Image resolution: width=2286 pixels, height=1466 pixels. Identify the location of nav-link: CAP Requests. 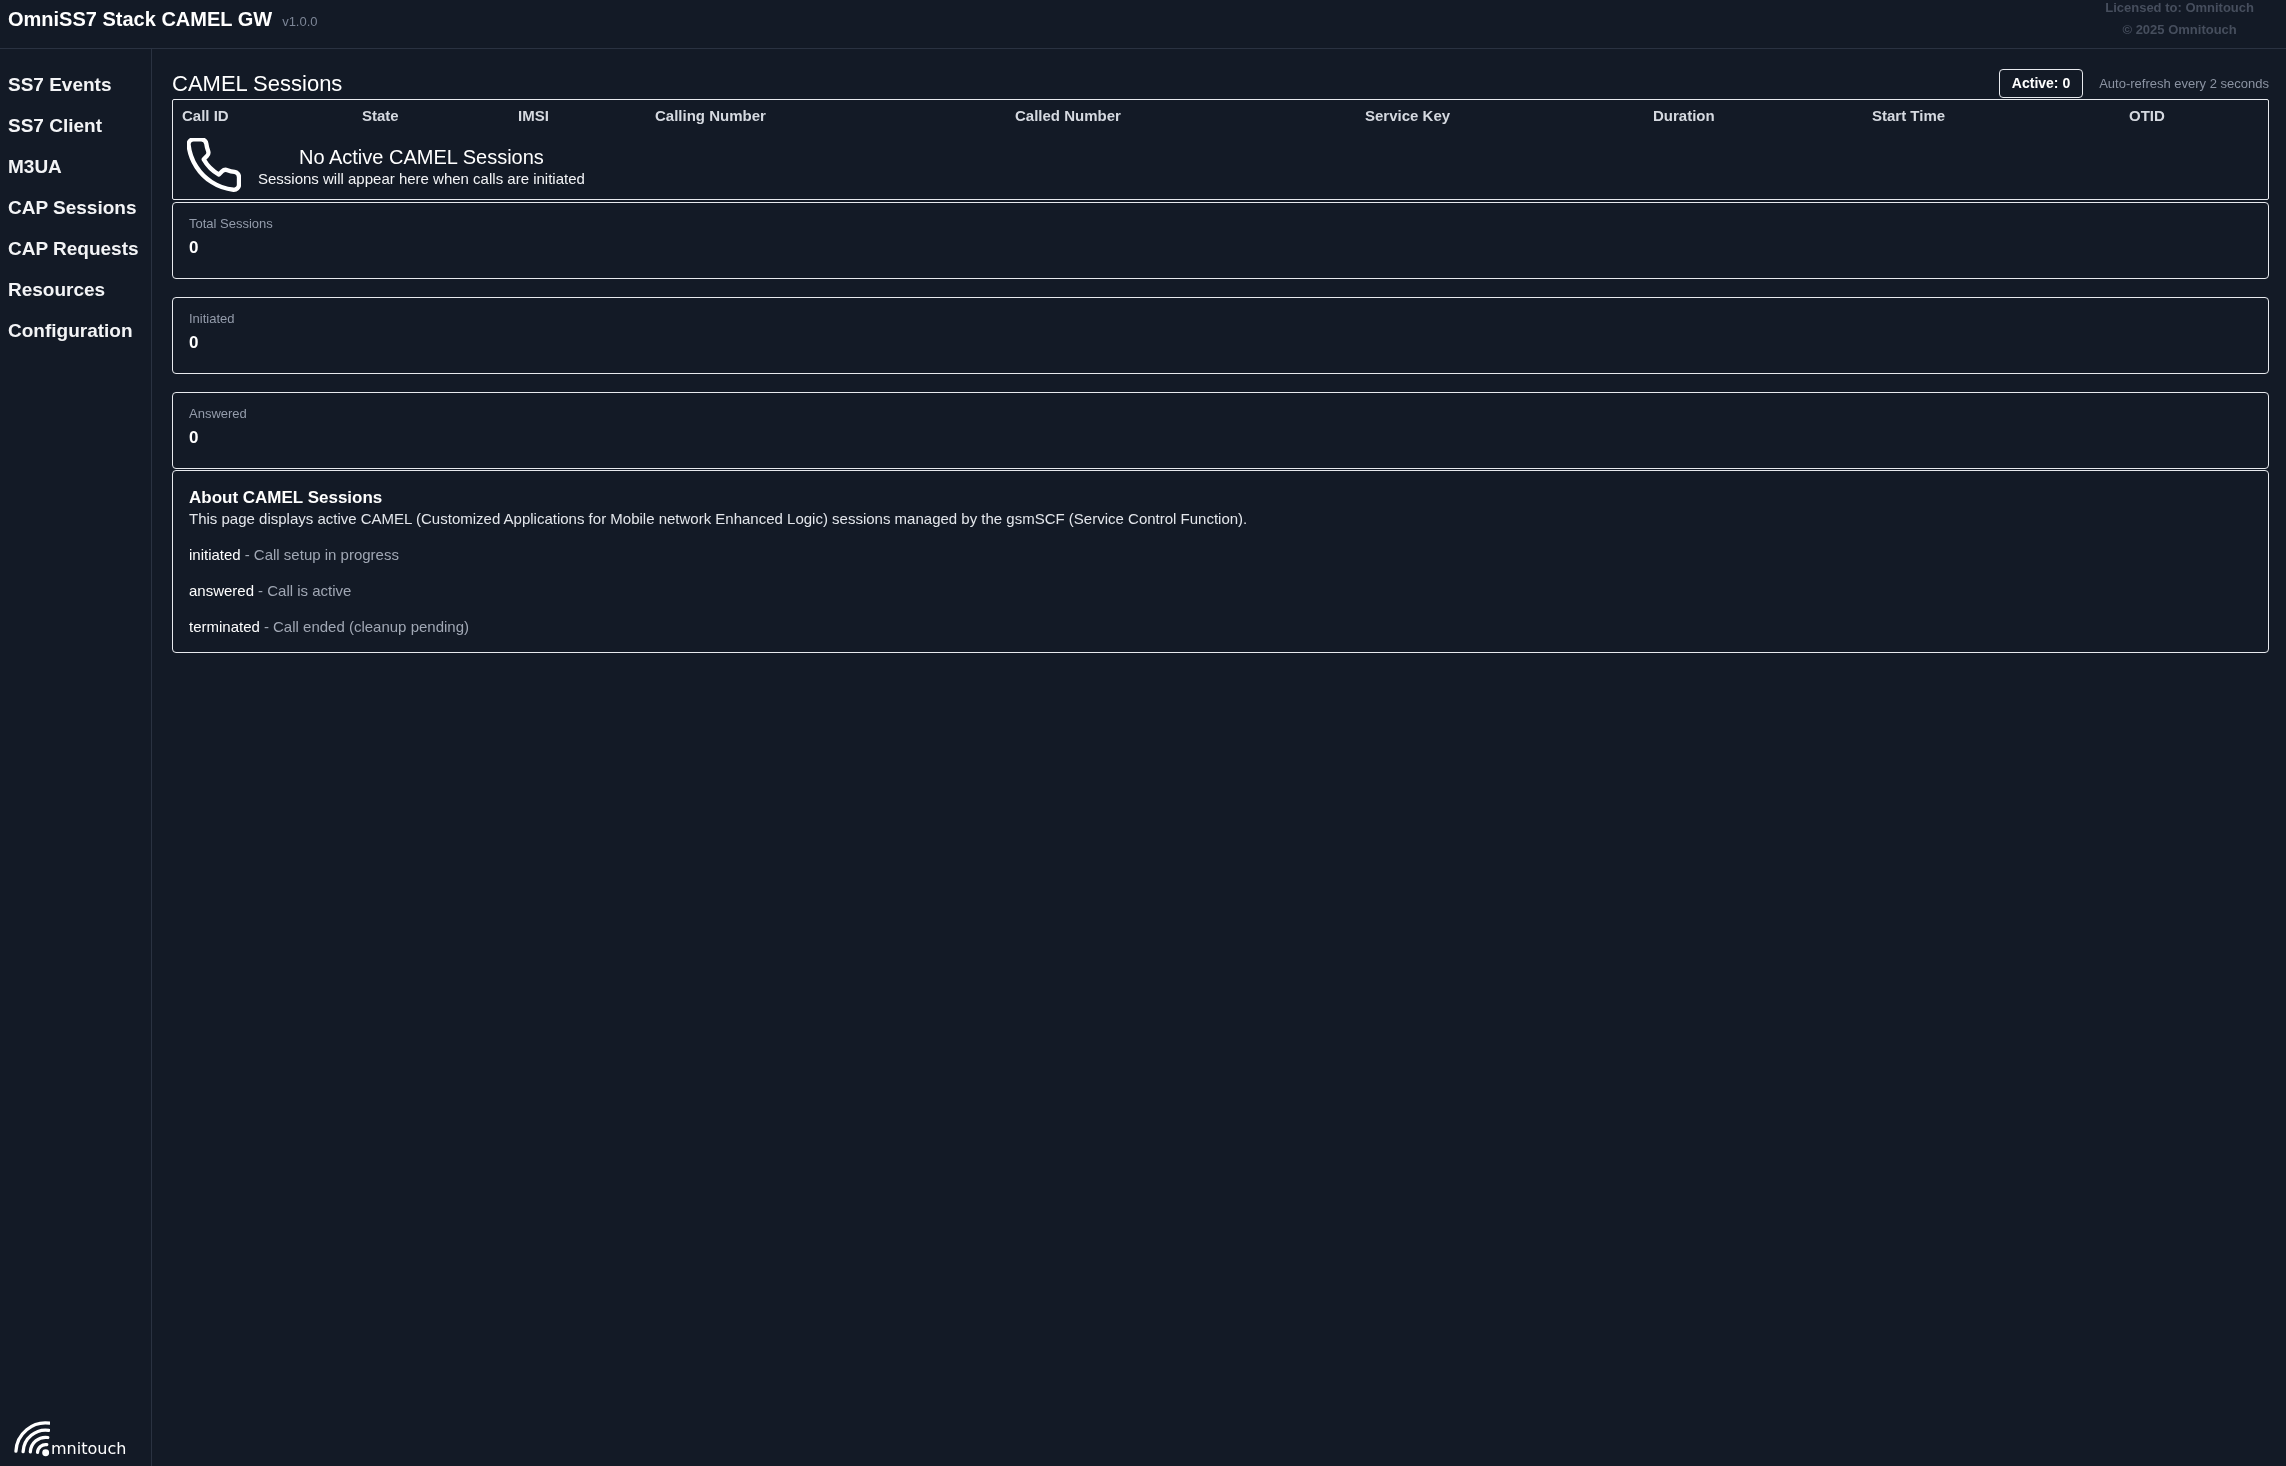
(75, 249).